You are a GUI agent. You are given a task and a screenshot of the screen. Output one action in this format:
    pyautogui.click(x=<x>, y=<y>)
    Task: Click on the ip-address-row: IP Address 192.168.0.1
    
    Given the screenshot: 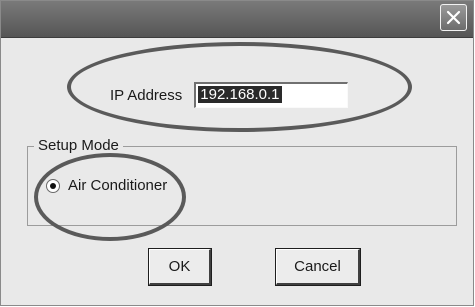 What is the action you would take?
    pyautogui.click(x=229, y=95)
    